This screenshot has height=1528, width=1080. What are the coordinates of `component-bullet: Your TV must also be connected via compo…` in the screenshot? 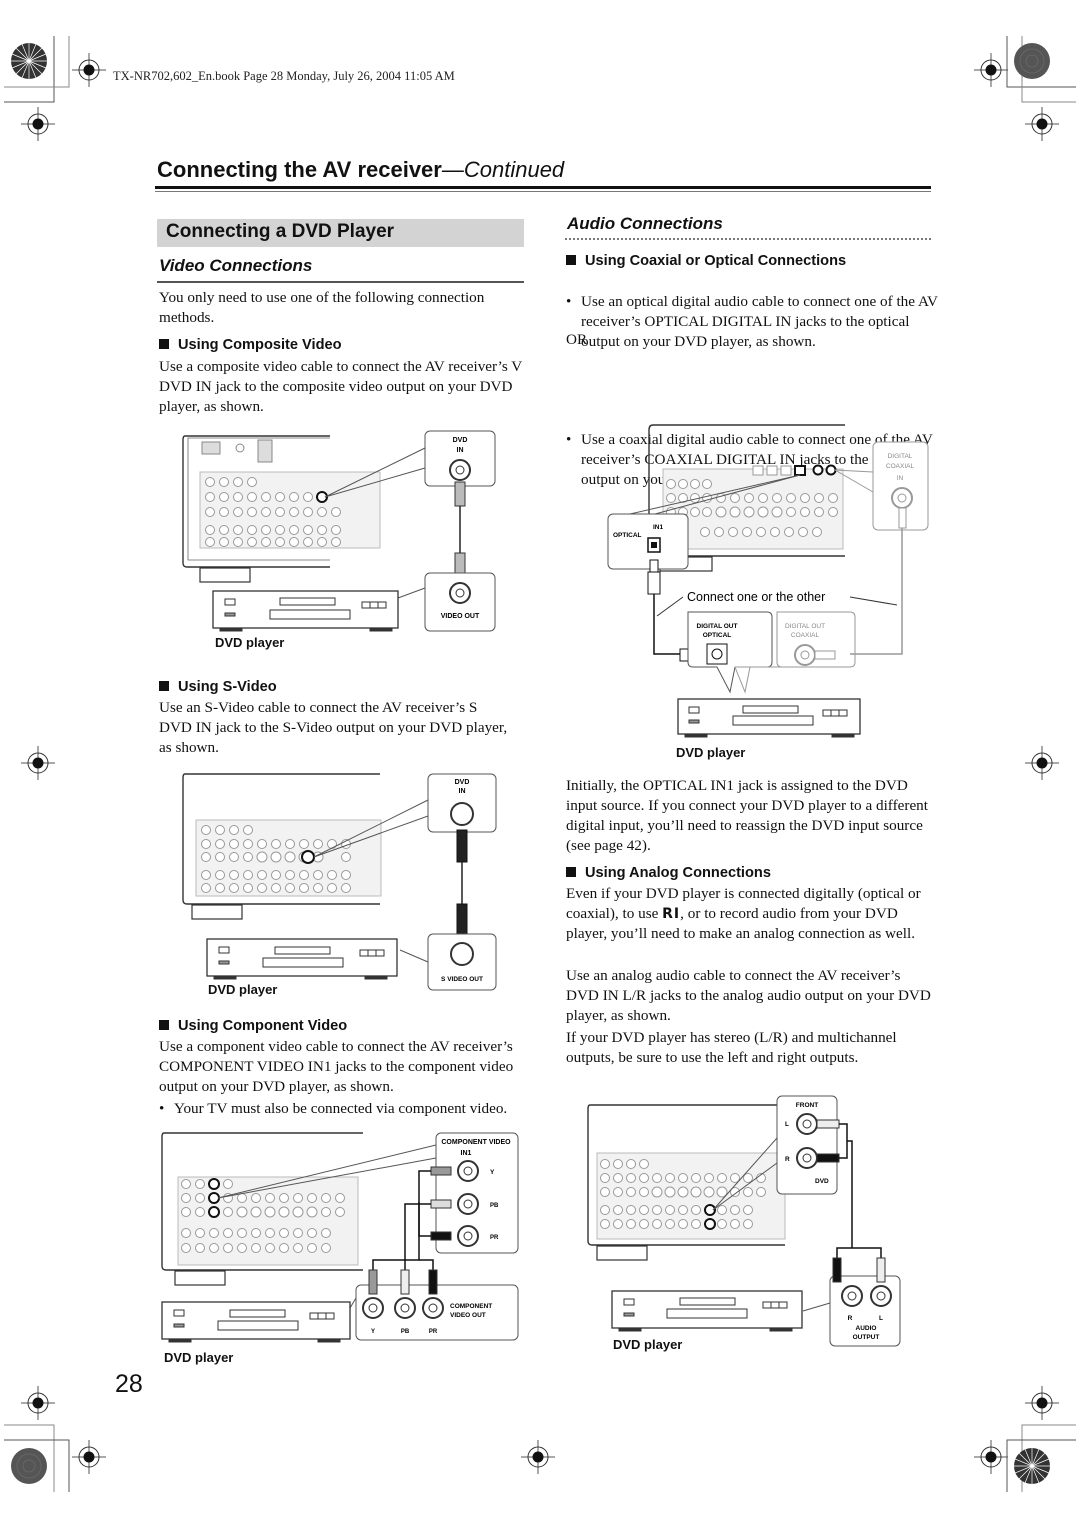 It's located at (351, 1109).